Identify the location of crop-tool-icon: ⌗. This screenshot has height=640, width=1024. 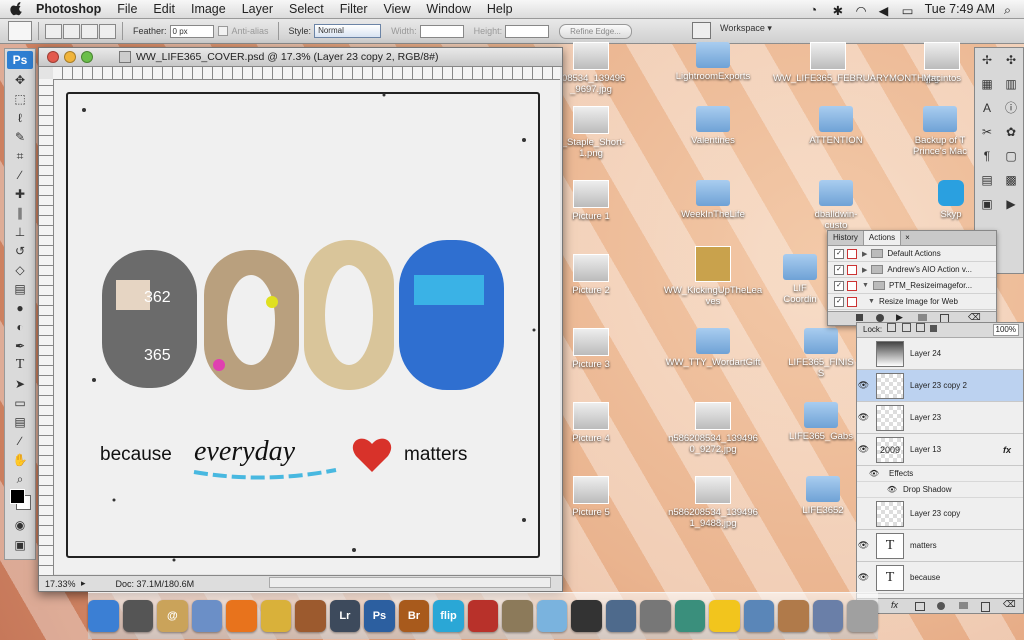
(20, 156).